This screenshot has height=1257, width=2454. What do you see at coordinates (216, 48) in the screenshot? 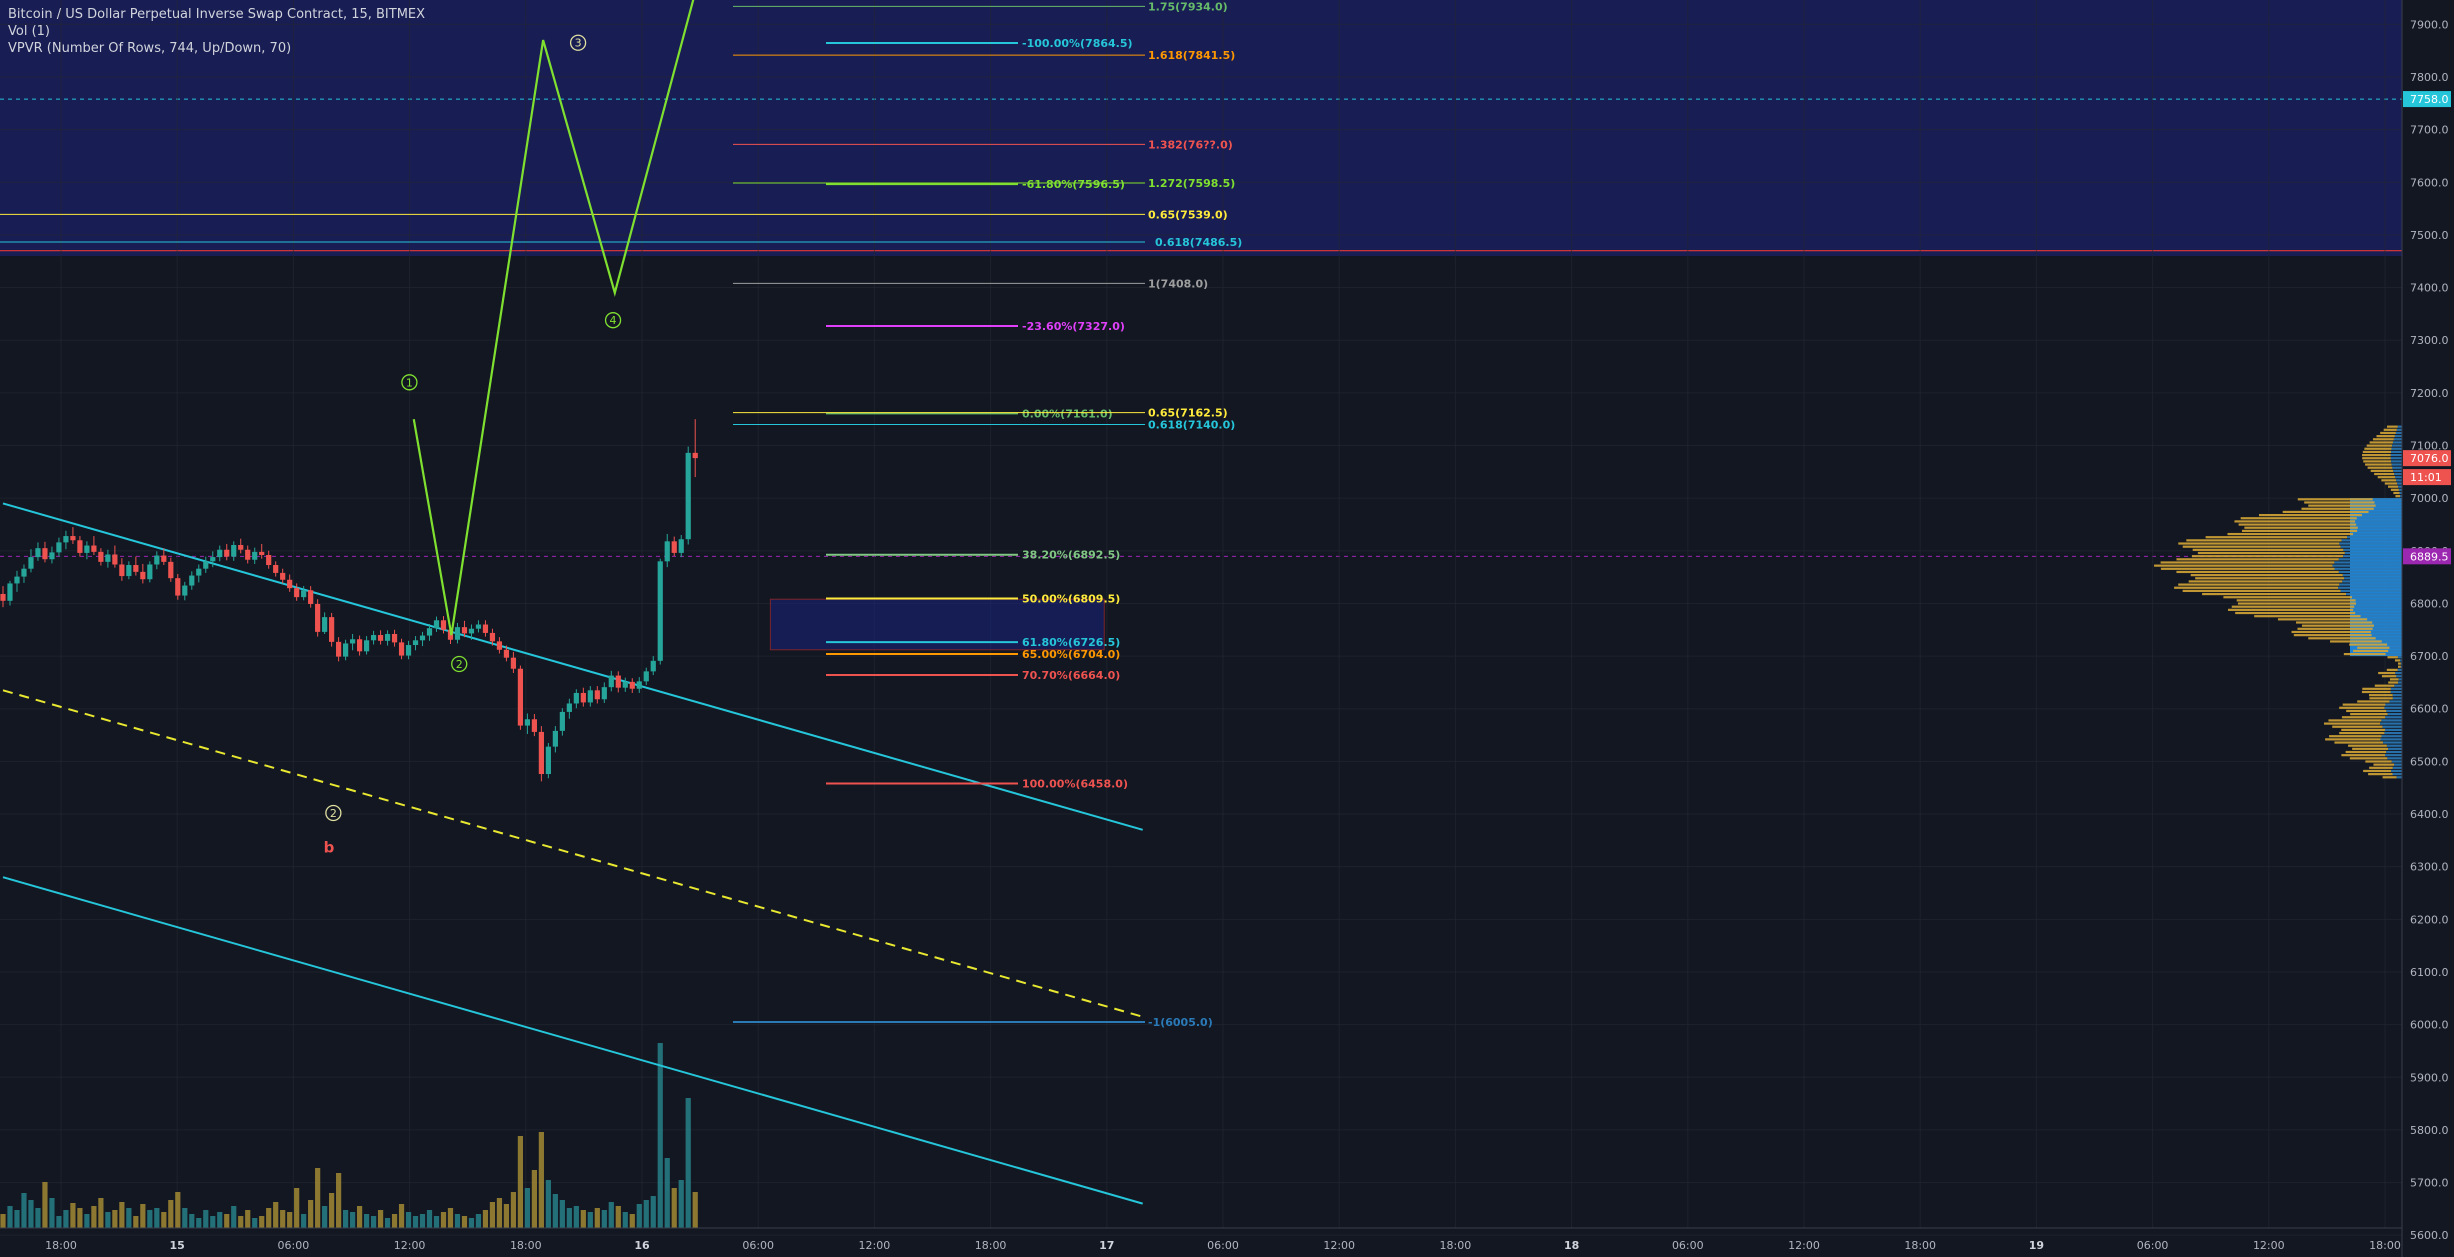
I see `vpvr-indicator-label: VPVR (Number Of Rows, 744, Up/Down, 70)` at bounding box center [216, 48].